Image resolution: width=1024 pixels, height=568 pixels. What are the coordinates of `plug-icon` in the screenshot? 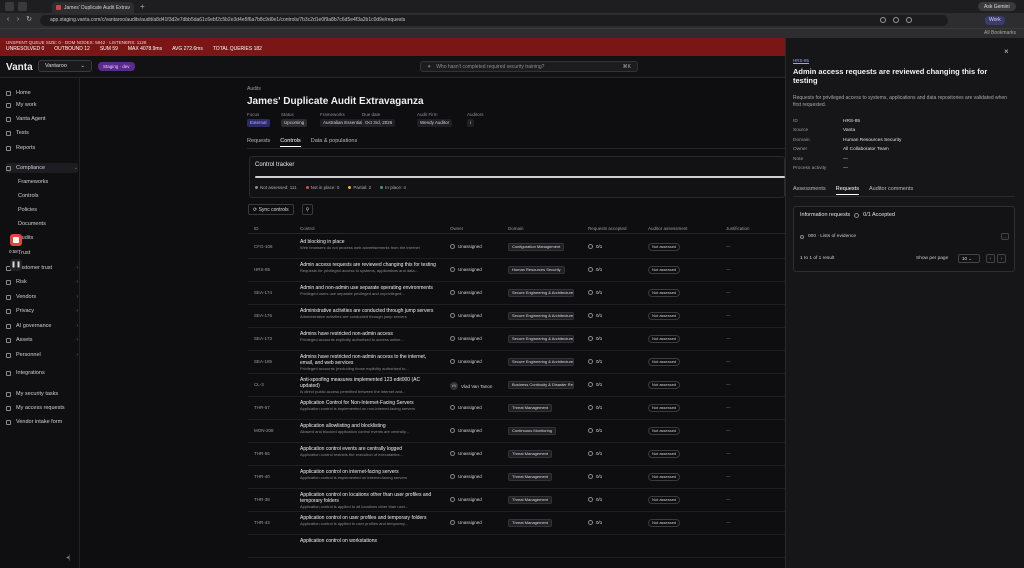 It's located at (8, 373).